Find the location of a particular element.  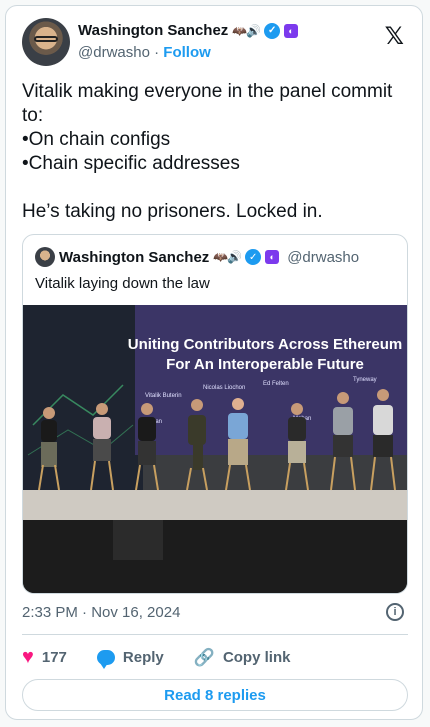

author-avatar is located at coordinates (46, 42).